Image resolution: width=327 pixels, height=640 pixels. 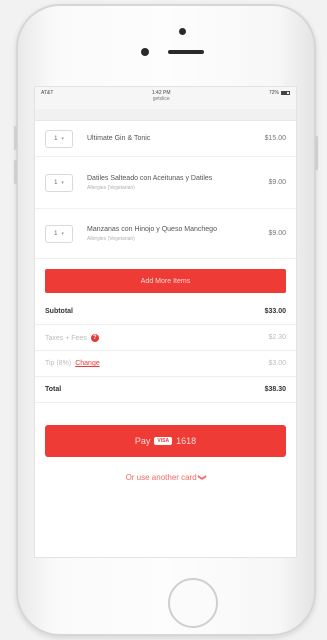 I want to click on status-bar: AT&T 1:42 PM getslice 72%, so click(x=165, y=98).